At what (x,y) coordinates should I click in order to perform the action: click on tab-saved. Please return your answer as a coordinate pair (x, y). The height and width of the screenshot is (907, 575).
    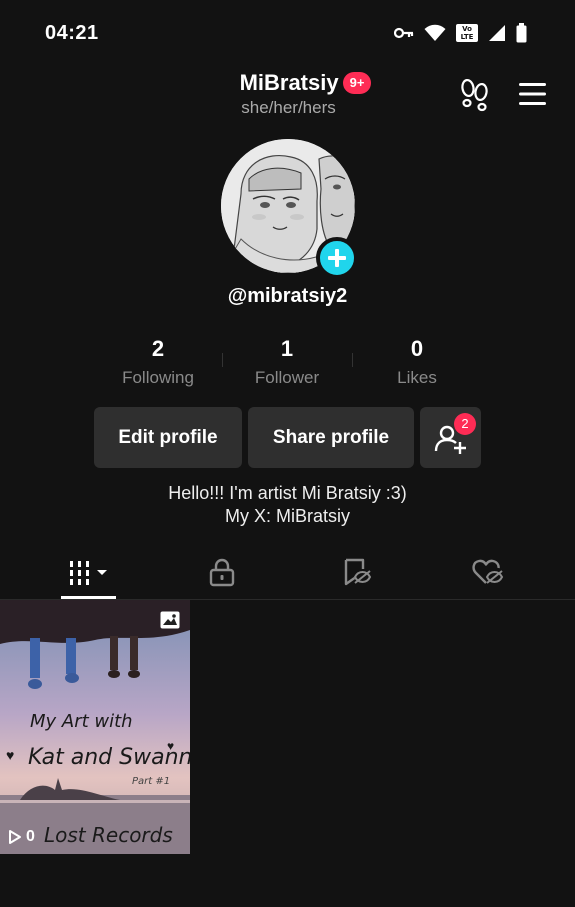
    Looking at the image, I should click on (355, 572).